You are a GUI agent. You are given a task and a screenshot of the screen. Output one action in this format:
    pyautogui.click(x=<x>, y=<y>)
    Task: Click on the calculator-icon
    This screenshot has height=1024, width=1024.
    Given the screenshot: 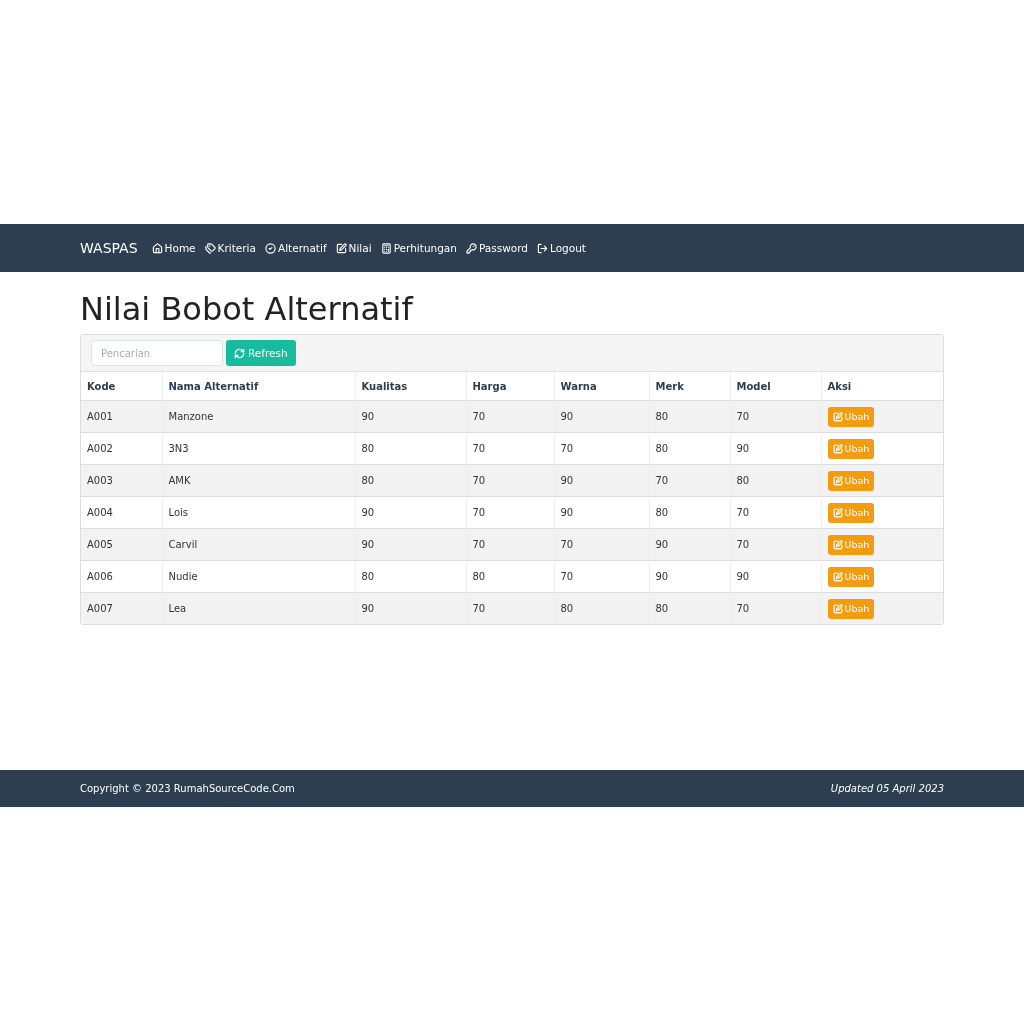 What is the action you would take?
    pyautogui.click(x=386, y=248)
    